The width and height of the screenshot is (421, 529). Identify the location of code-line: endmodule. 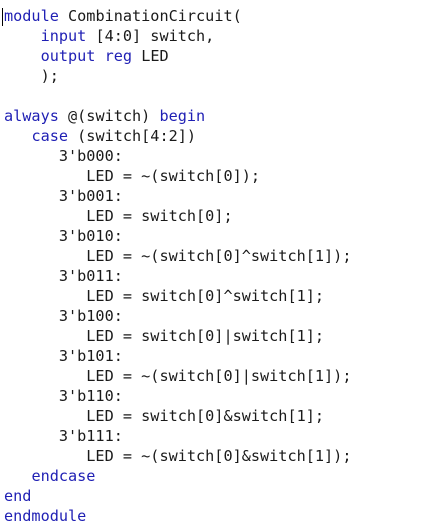
(177, 516).